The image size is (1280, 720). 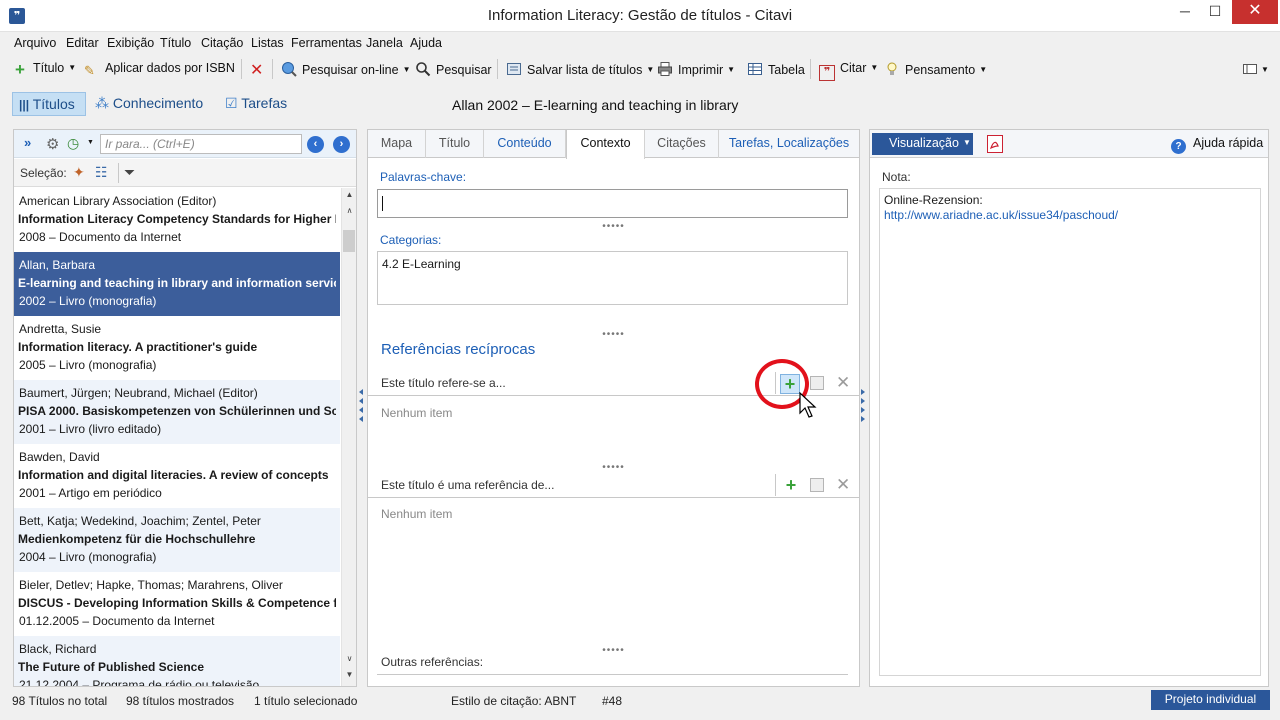 What do you see at coordinates (362, 407) in the screenshot?
I see `left-splitter-handle` at bounding box center [362, 407].